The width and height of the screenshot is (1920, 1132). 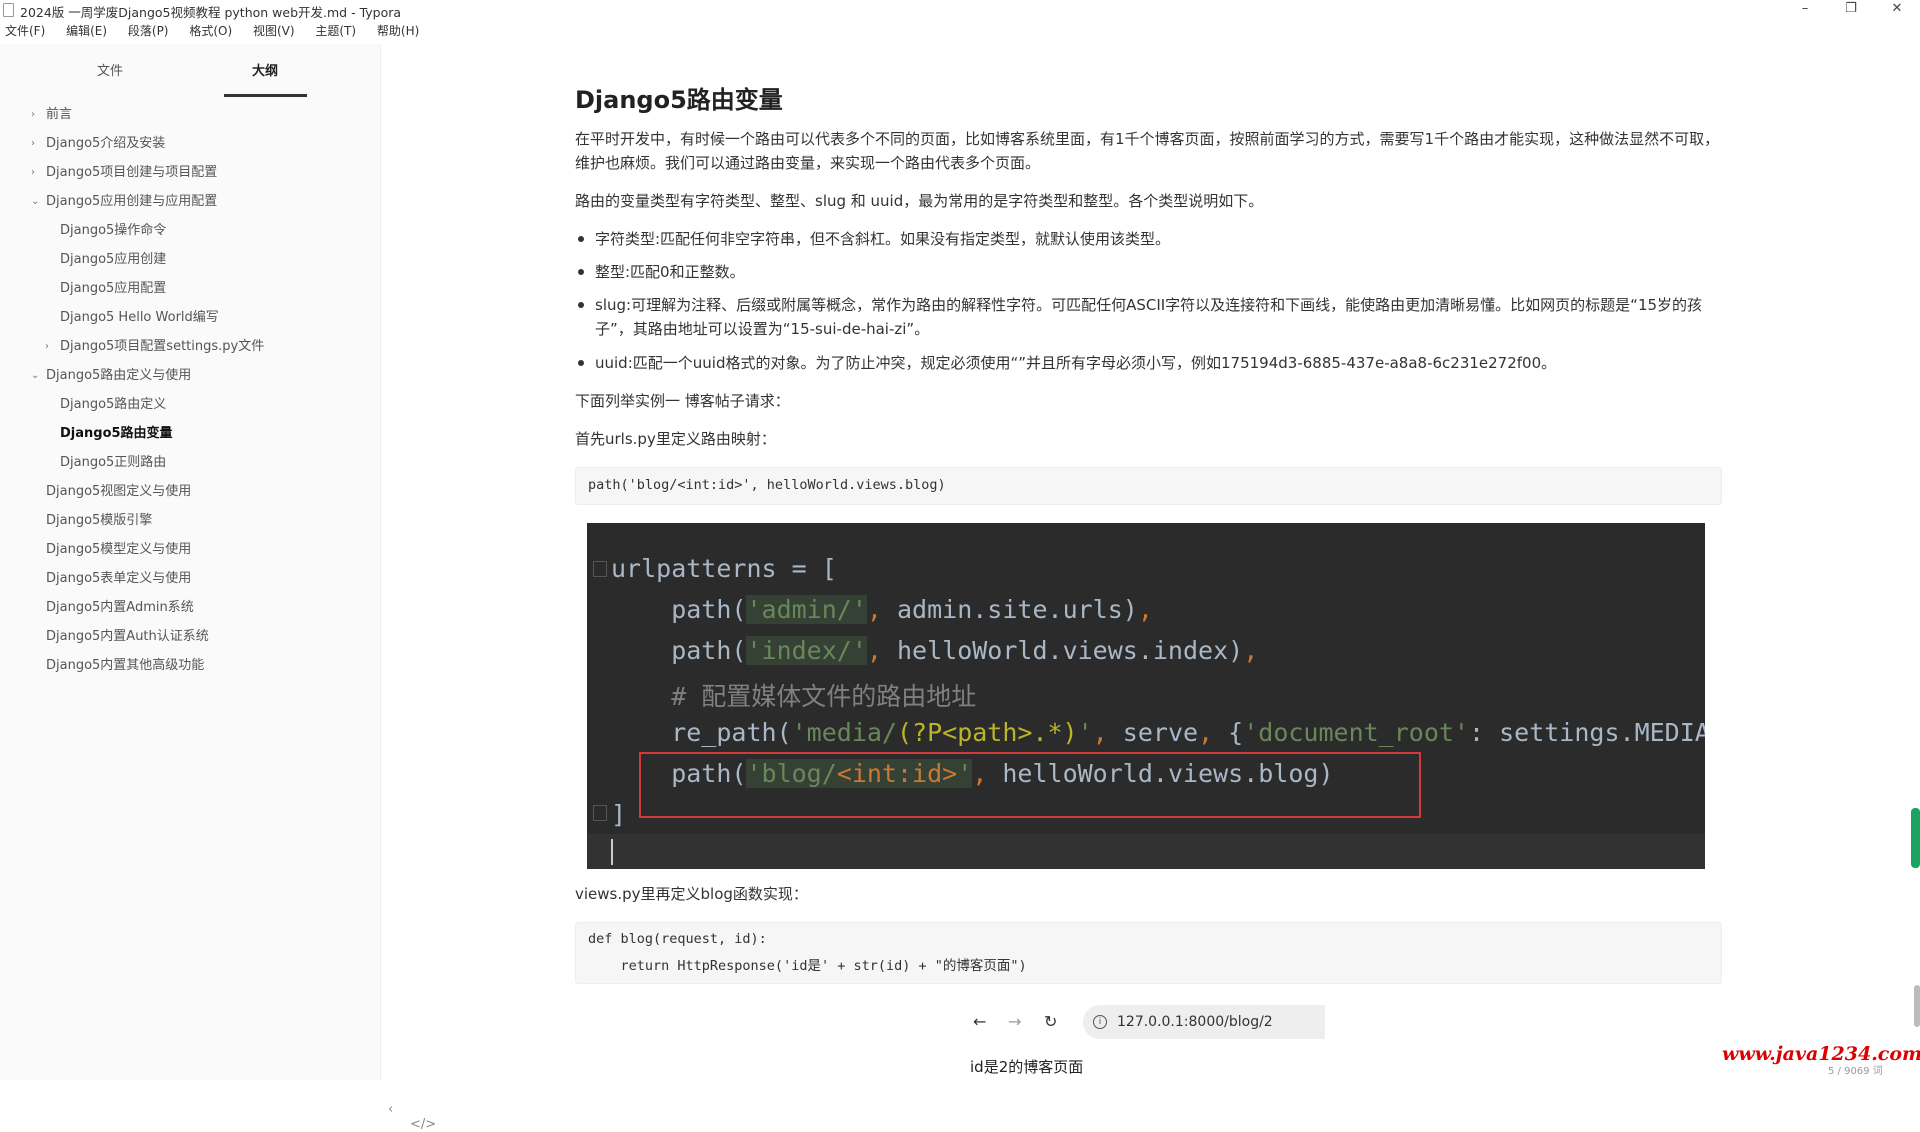 What do you see at coordinates (679, 100) in the screenshot?
I see `page-title: Django5路由变量` at bounding box center [679, 100].